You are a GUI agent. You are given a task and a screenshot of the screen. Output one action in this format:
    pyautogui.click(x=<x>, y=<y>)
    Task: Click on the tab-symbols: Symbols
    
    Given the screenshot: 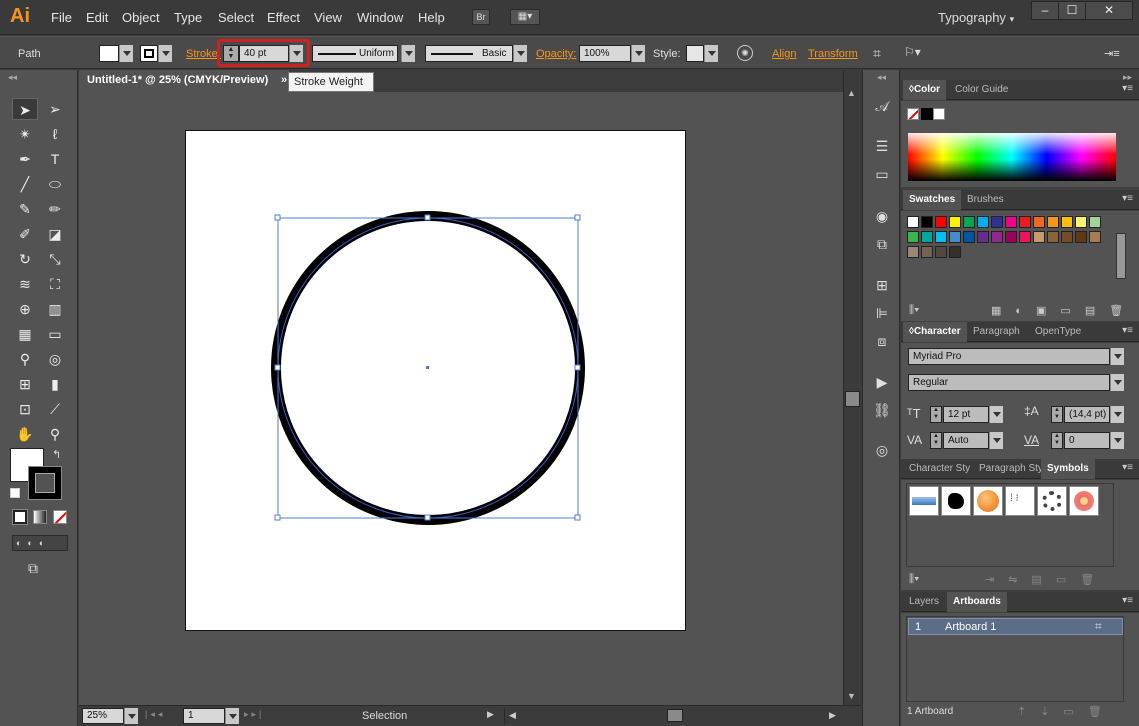 What is the action you would take?
    pyautogui.click(x=1068, y=469)
    